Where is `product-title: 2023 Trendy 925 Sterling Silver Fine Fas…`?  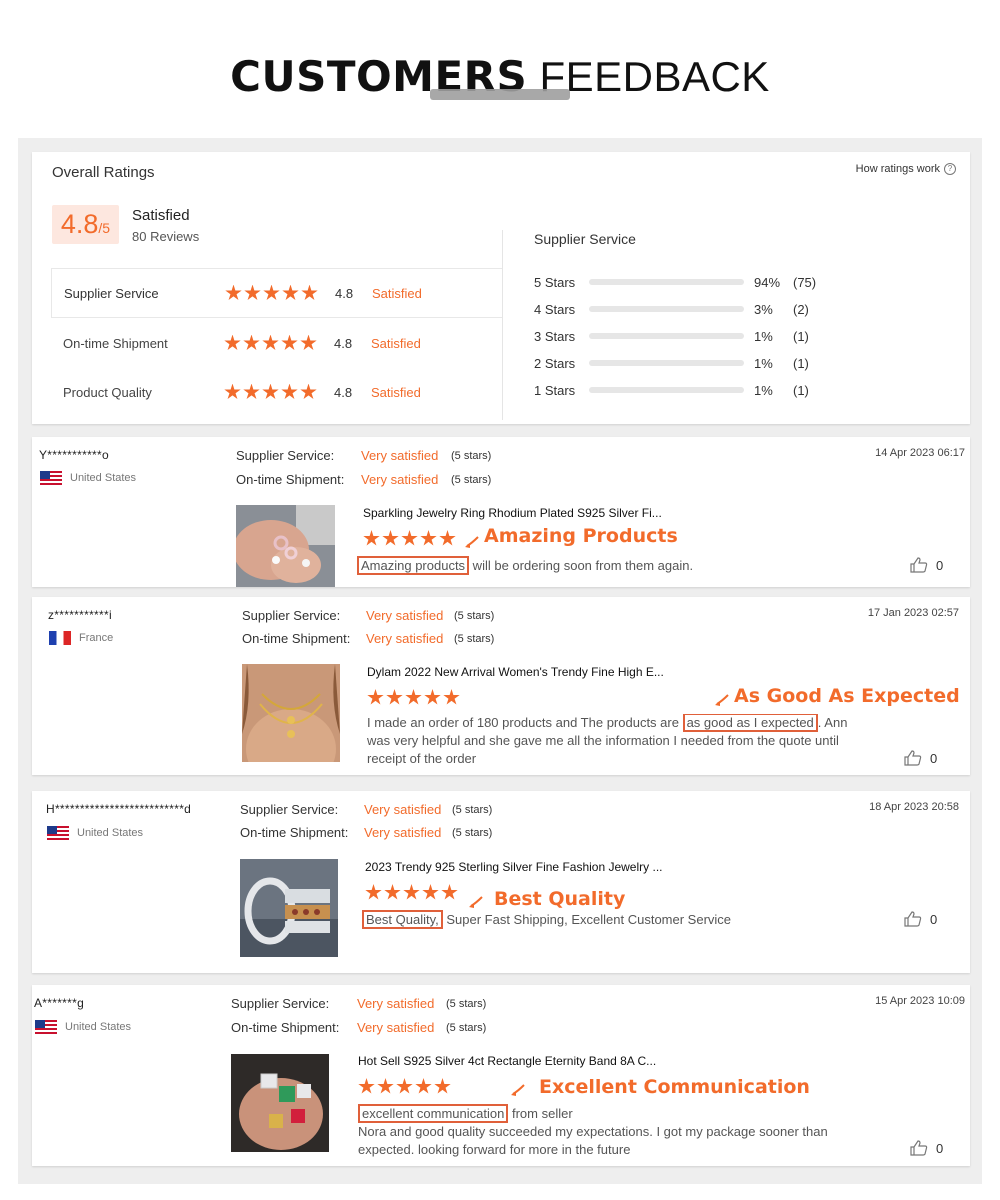
product-title: 2023 Trendy 925 Sterling Silver Fine Fas… is located at coordinates (513, 867).